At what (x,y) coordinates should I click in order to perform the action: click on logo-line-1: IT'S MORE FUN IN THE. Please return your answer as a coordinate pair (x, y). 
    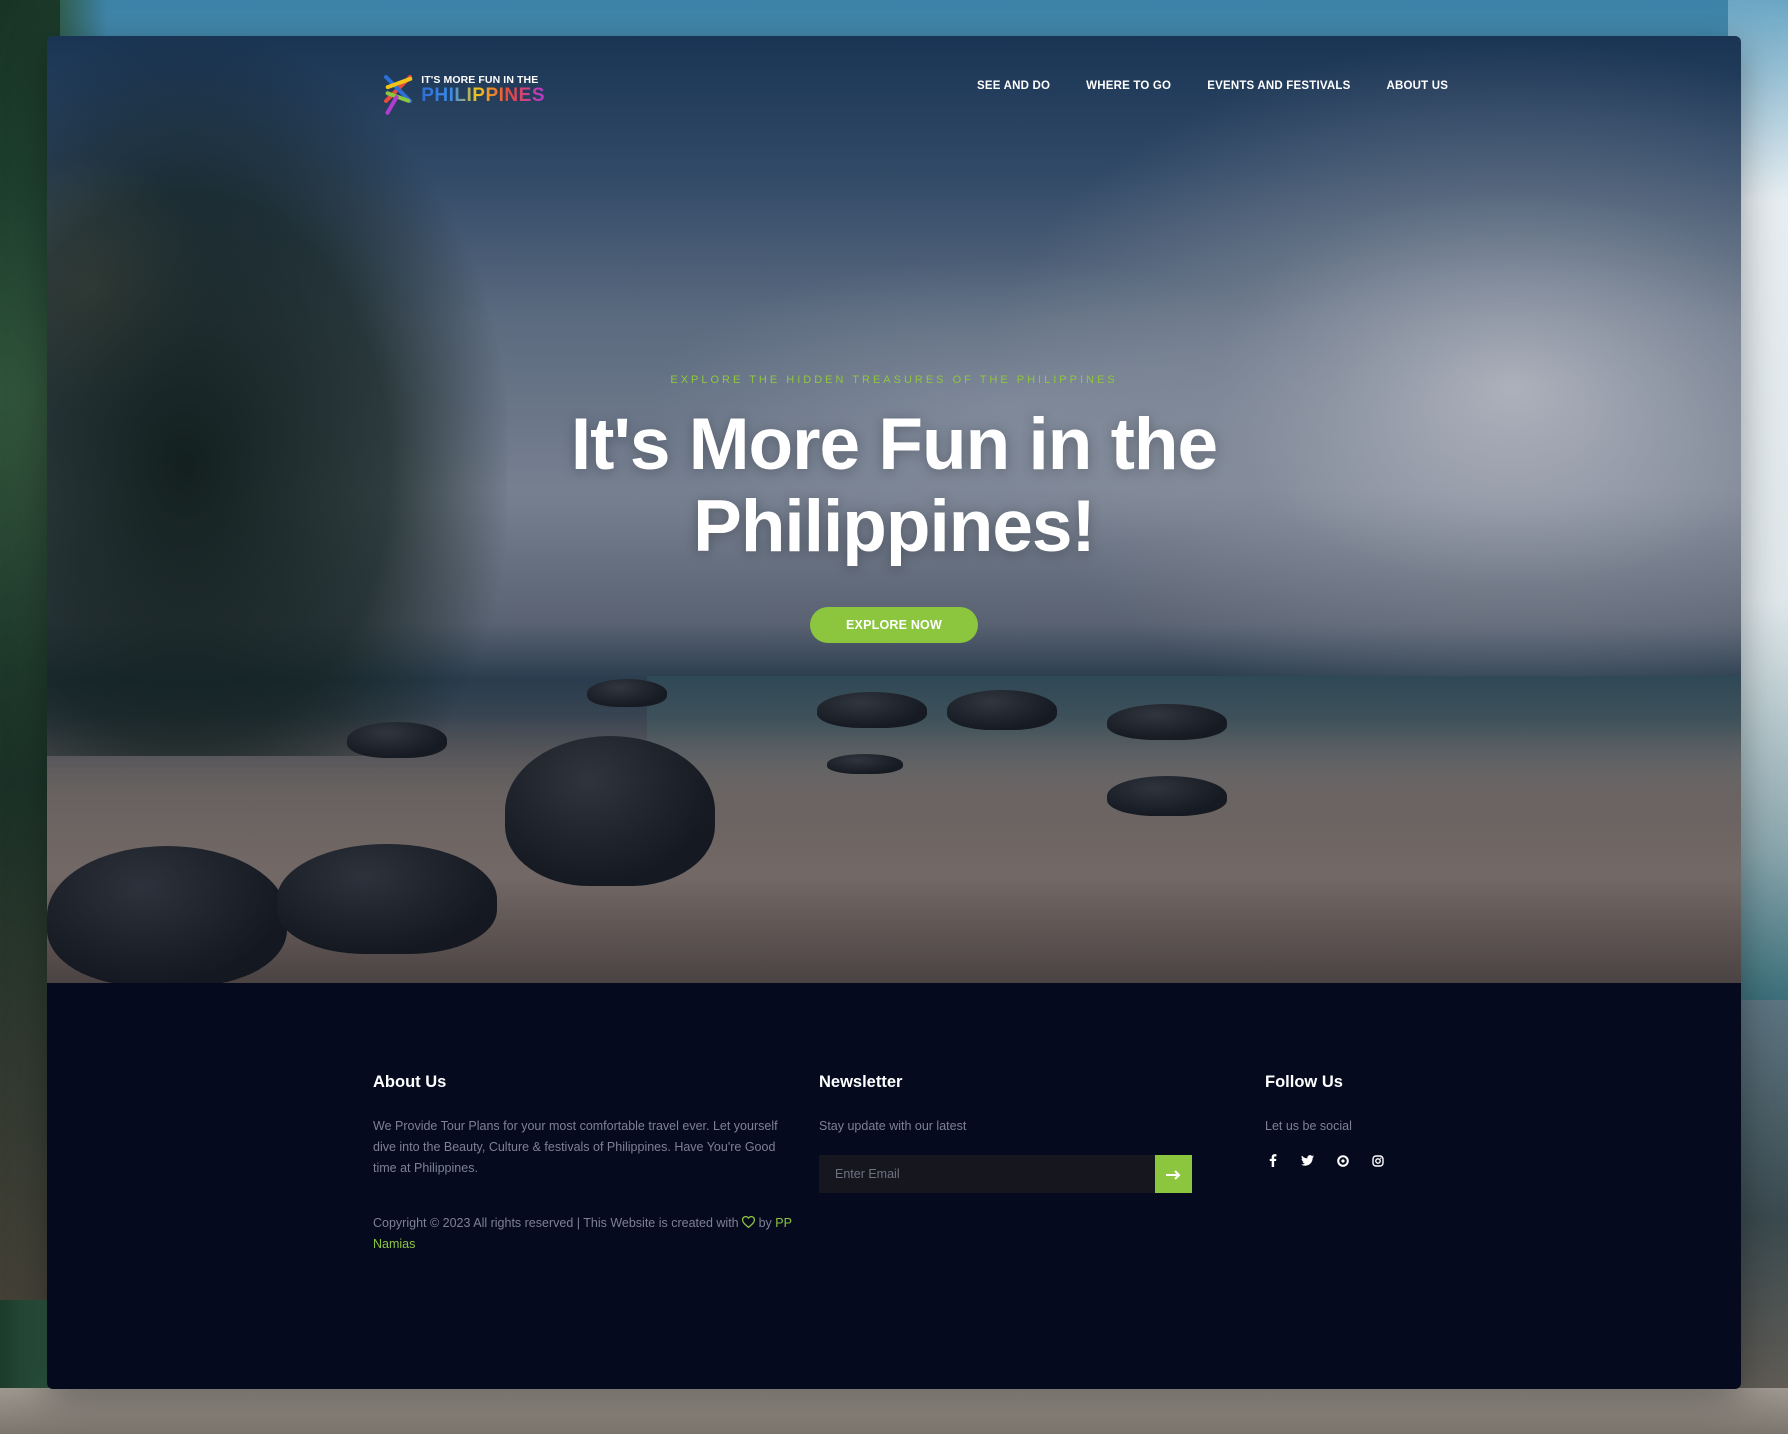
    Looking at the image, I should click on (480, 79).